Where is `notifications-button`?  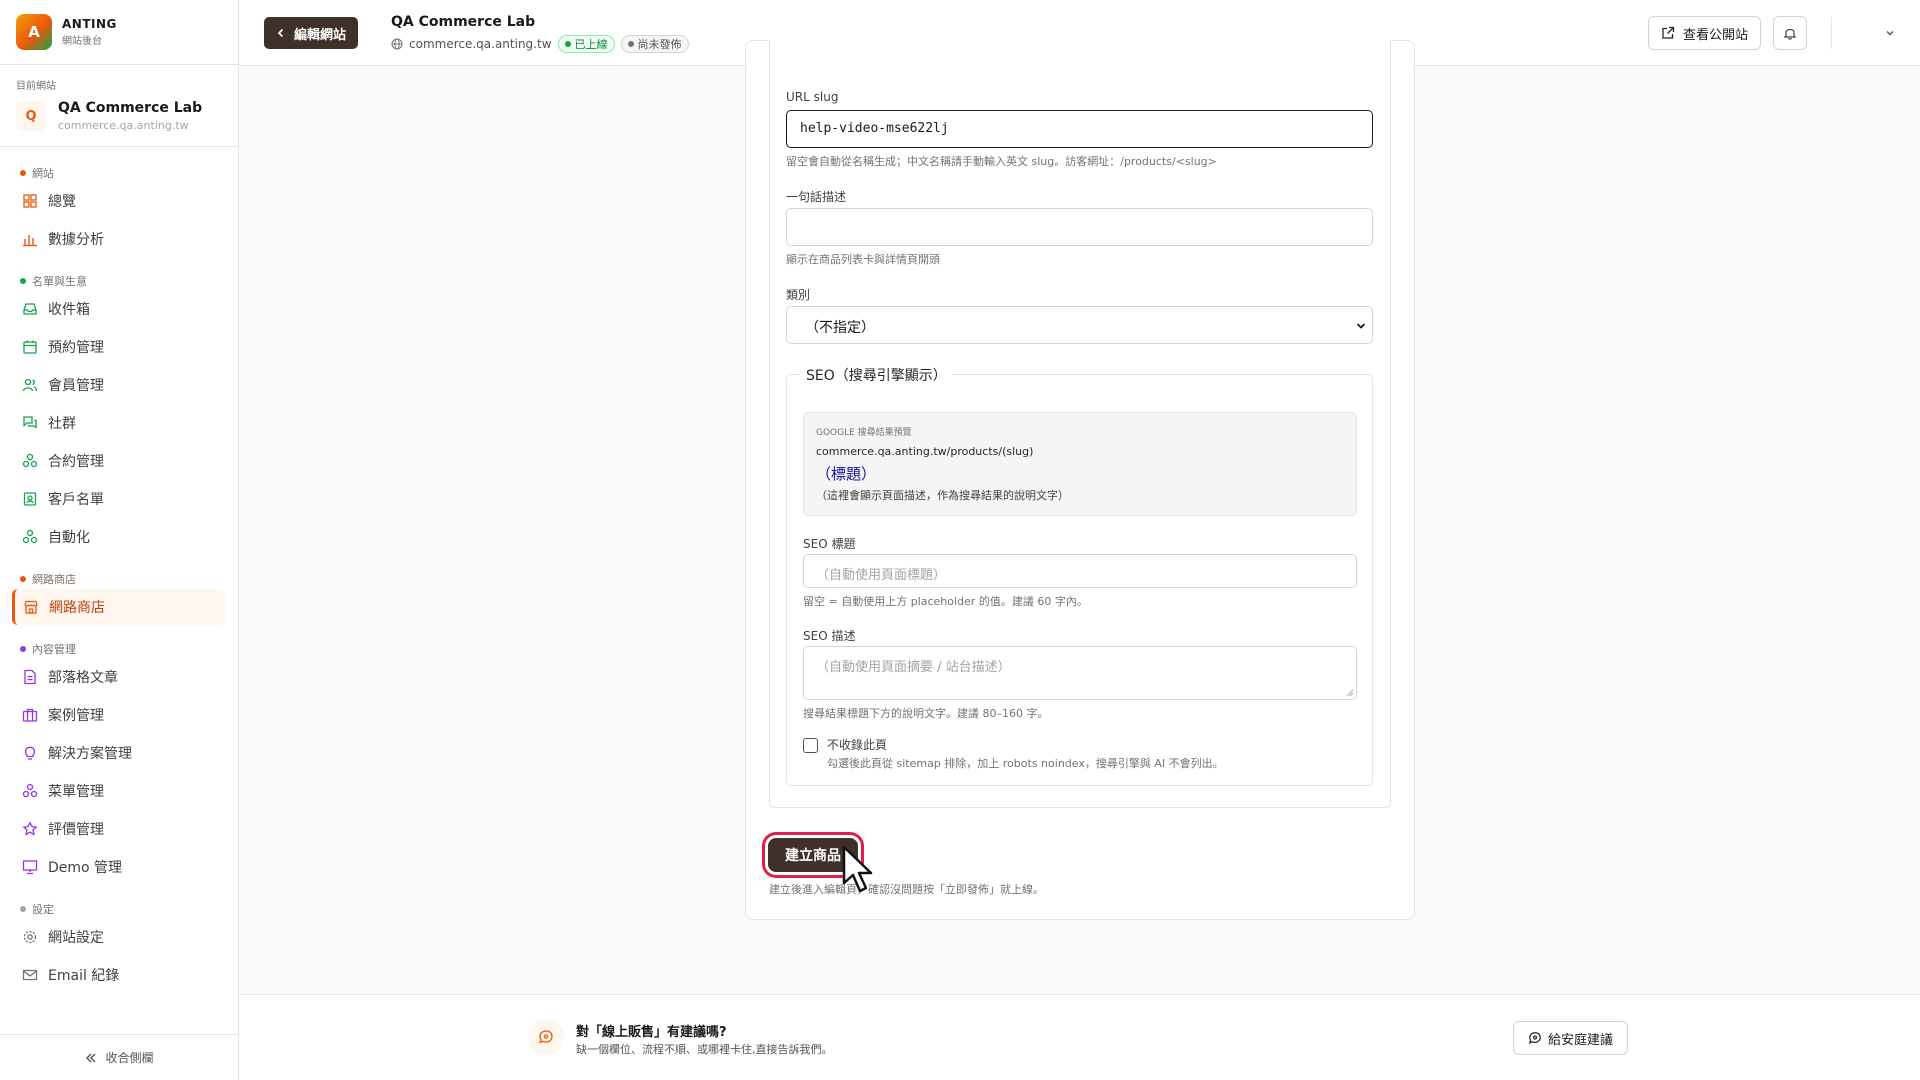
notifications-button is located at coordinates (1790, 33).